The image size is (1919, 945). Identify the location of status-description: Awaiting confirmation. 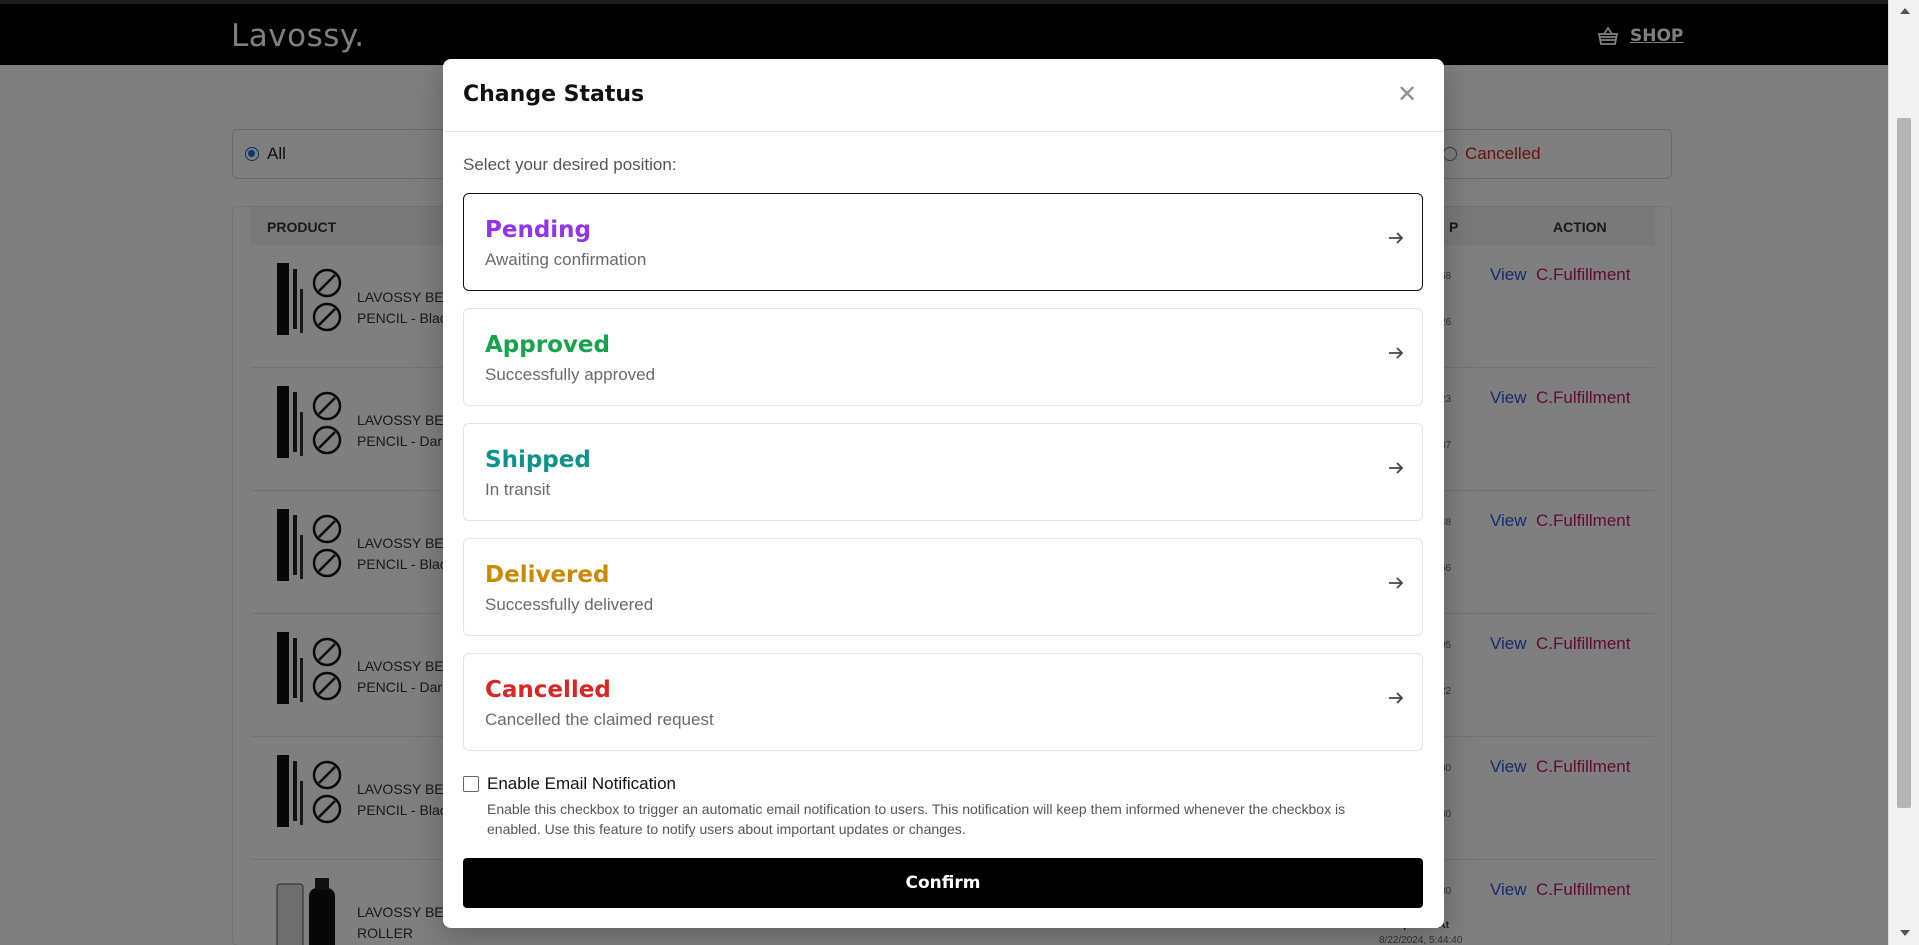
(566, 259).